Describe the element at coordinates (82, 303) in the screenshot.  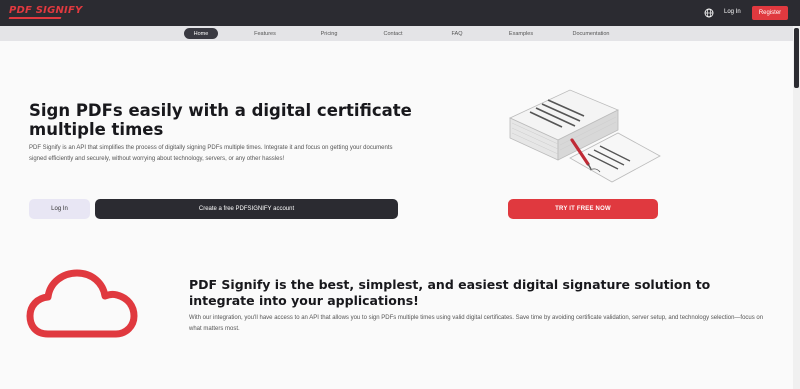
I see `cloud-icon` at that location.